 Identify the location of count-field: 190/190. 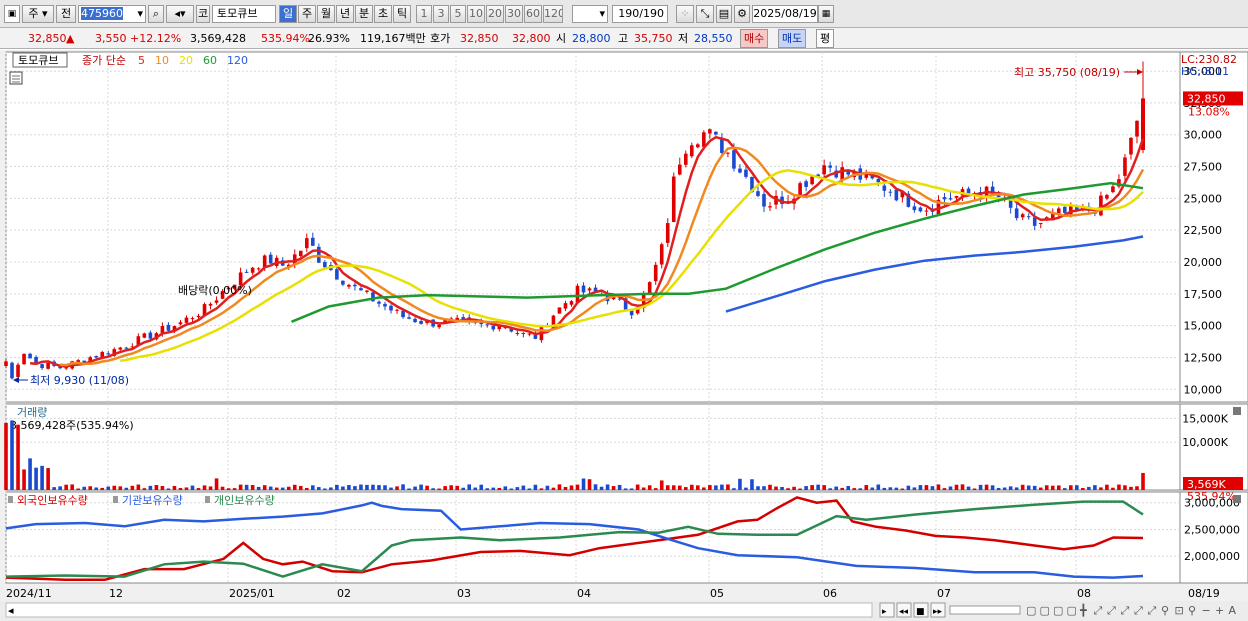
(640, 14).